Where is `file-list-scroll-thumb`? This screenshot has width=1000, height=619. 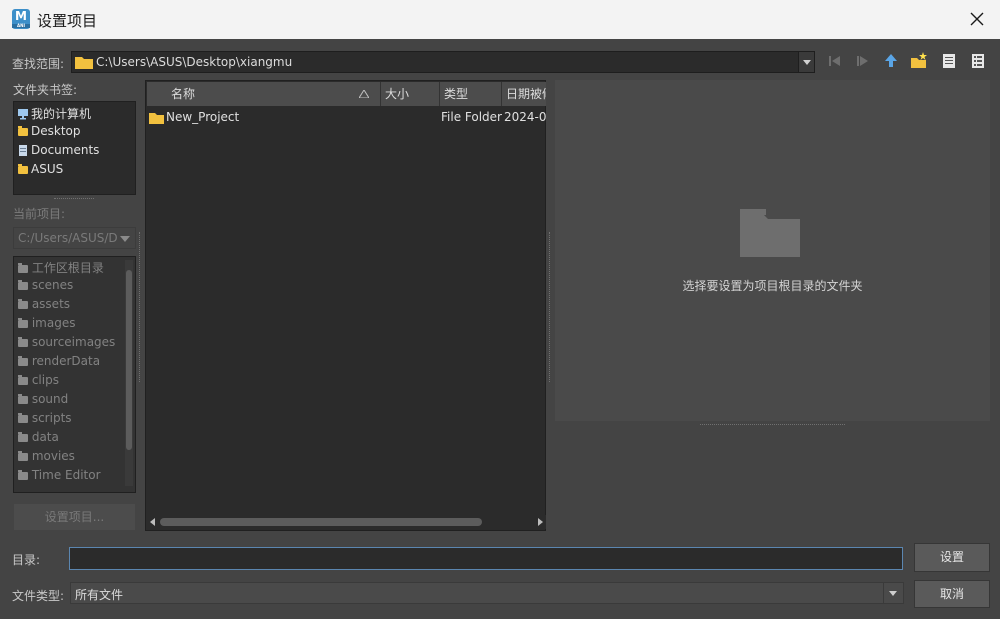
file-list-scroll-thumb is located at coordinates (321, 522).